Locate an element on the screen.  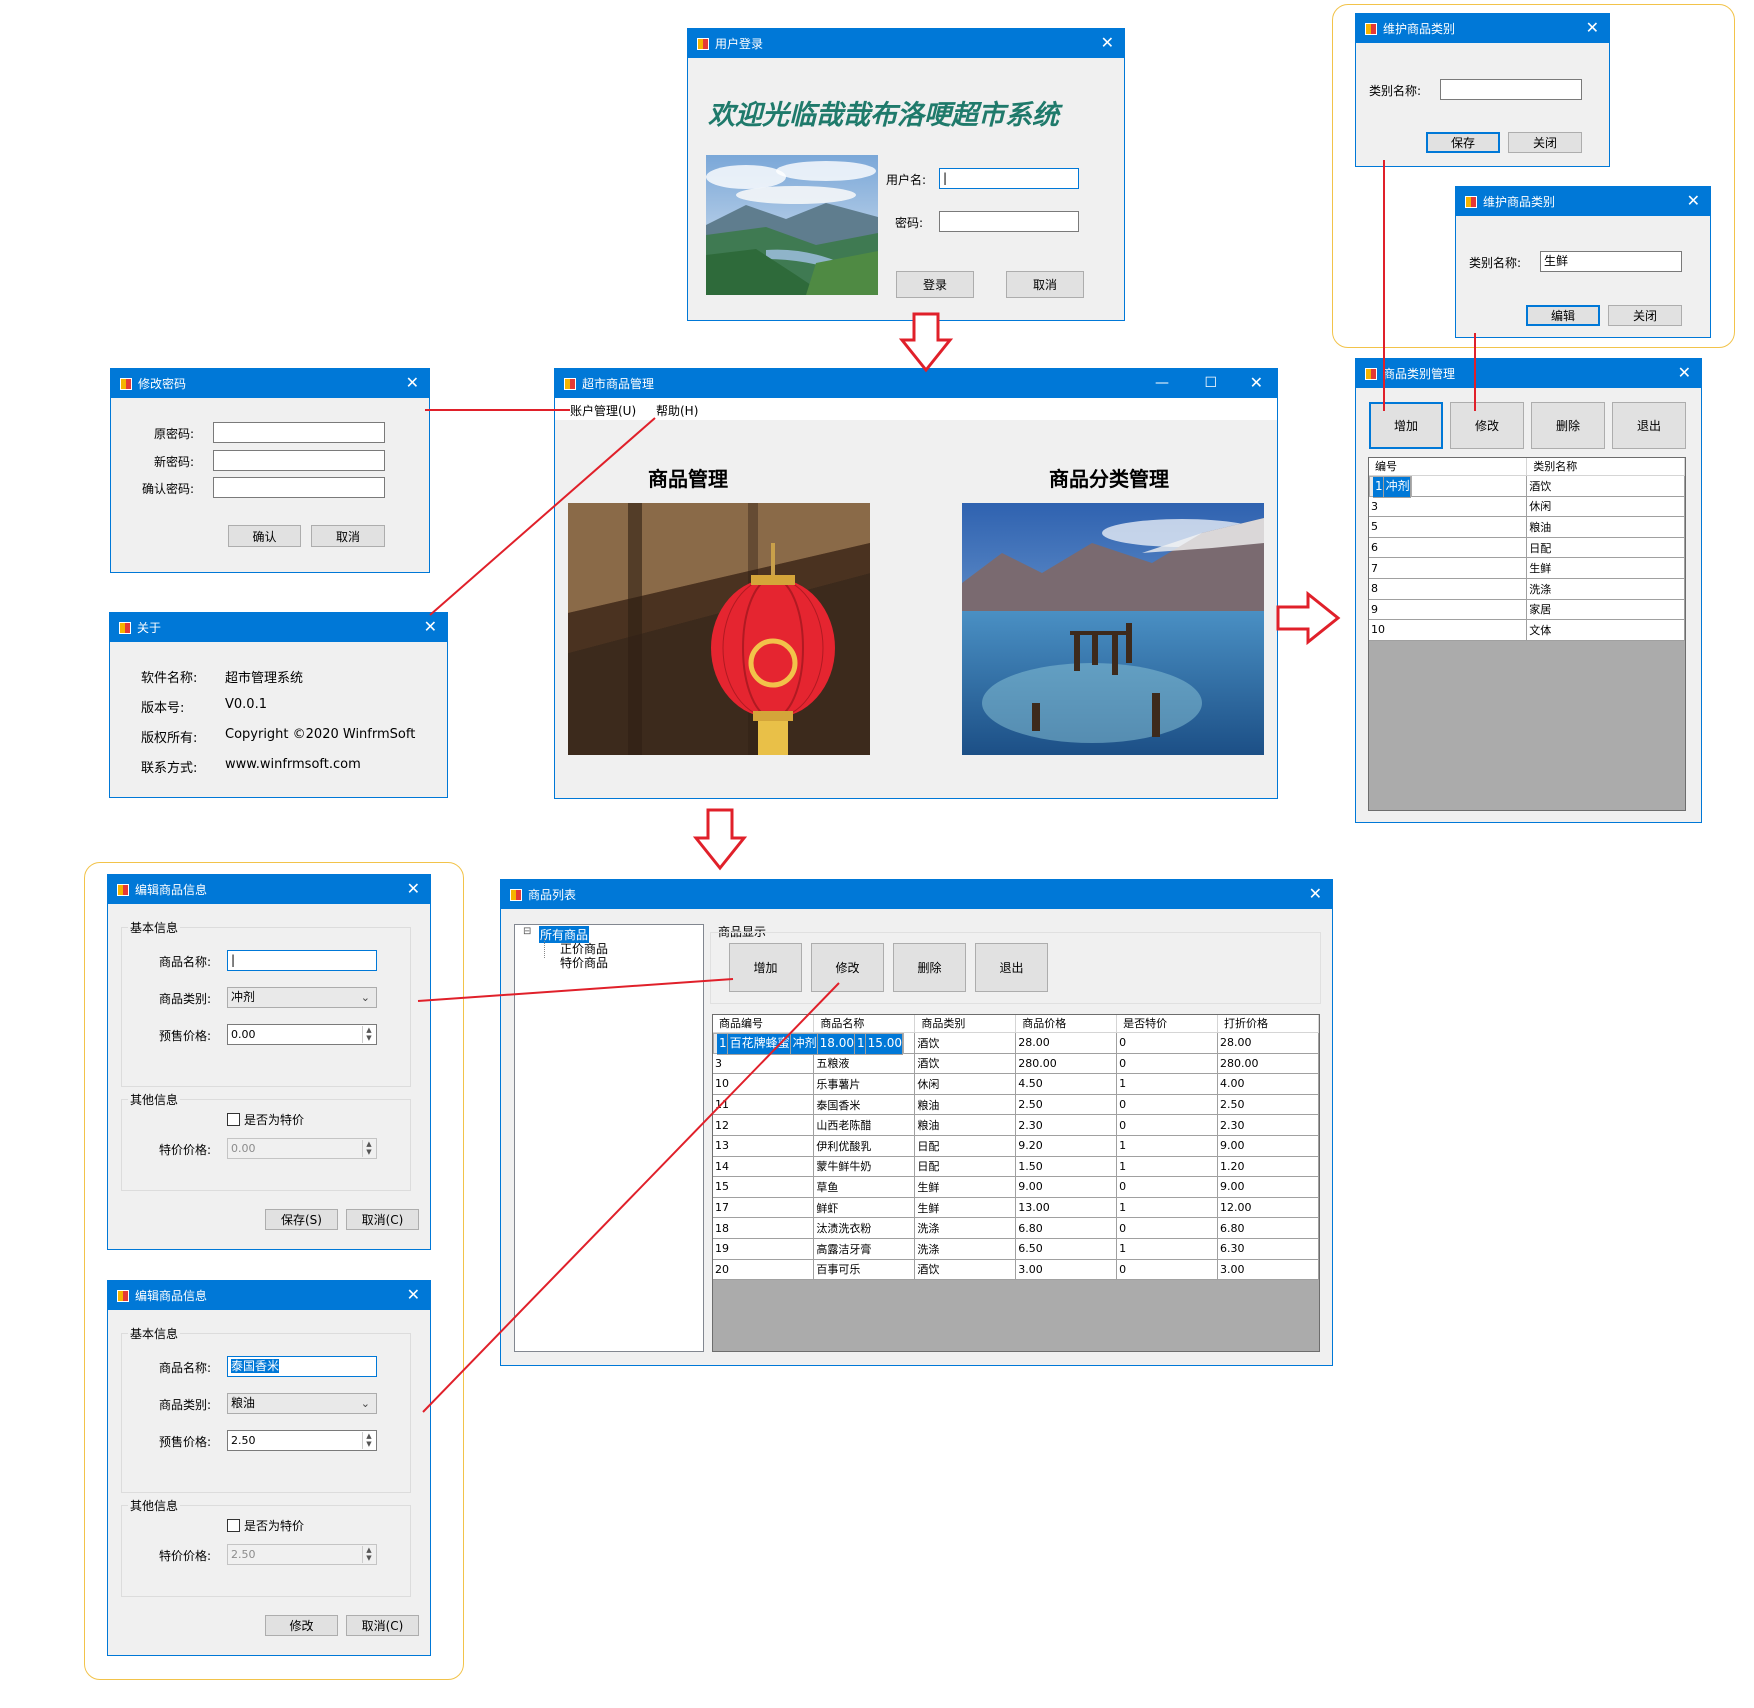
product-cell: 冲剂 is located at coordinates (804, 1044).